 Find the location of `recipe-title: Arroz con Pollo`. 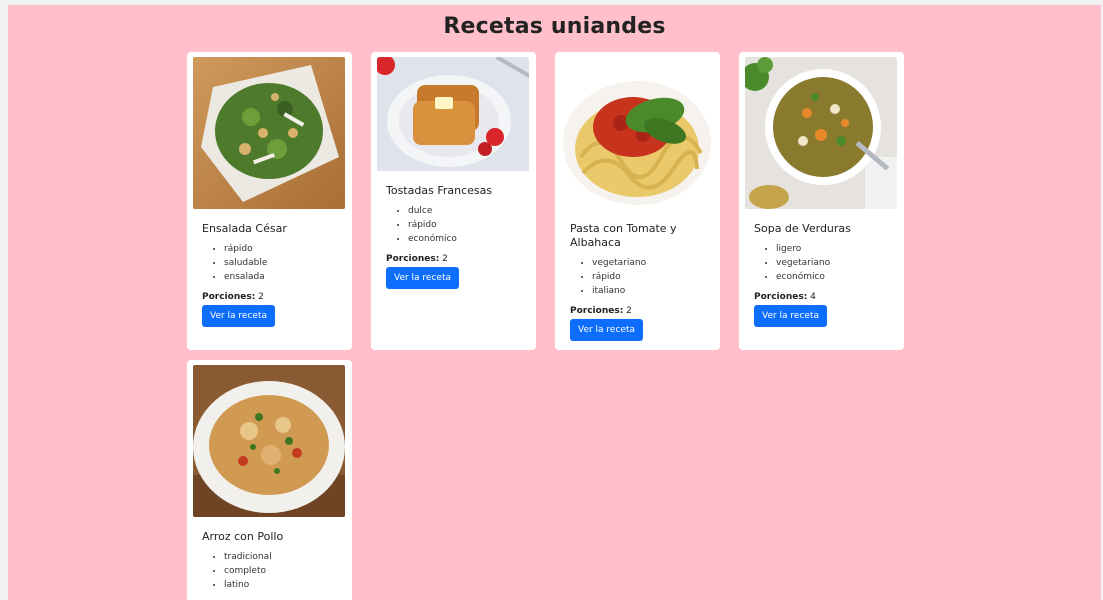

recipe-title: Arroz con Pollo is located at coordinates (243, 536).